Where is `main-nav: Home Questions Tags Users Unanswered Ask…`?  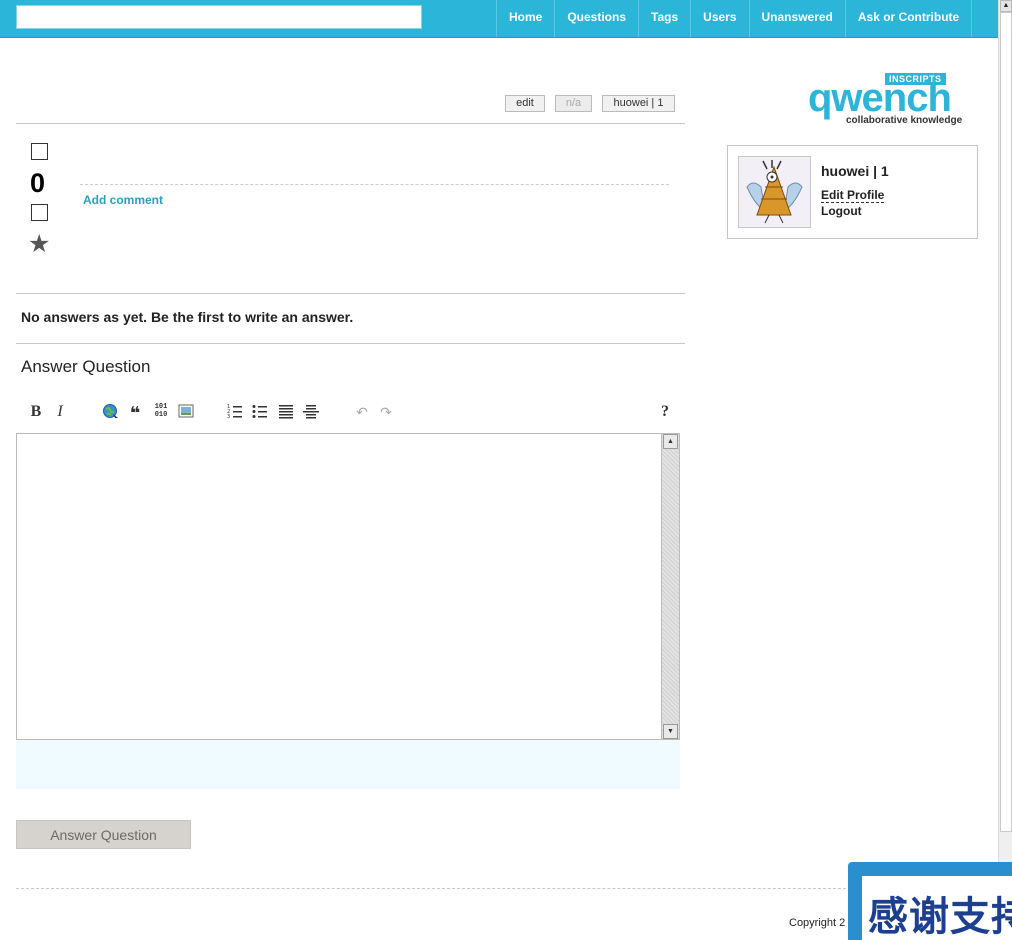 main-nav: Home Questions Tags Users Unanswered Ask… is located at coordinates (734, 18).